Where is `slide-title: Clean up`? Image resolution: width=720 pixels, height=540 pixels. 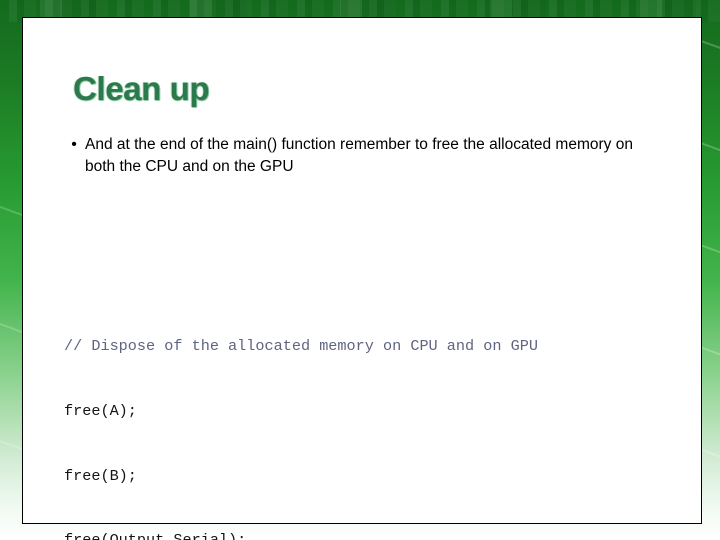
slide-title: Clean up is located at coordinates (141, 88).